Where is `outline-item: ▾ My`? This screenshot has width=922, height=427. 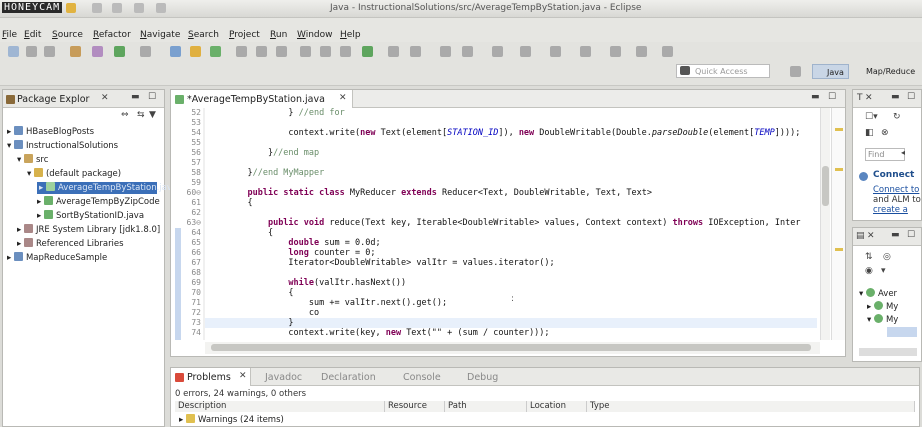
outline-item: ▾ My is located at coordinates (882, 320).